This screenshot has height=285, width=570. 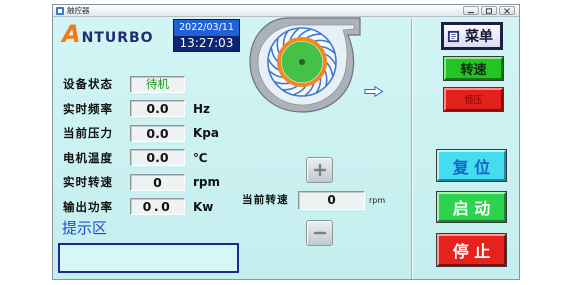 I want to click on output-power-unit: Kw, so click(x=203, y=206).